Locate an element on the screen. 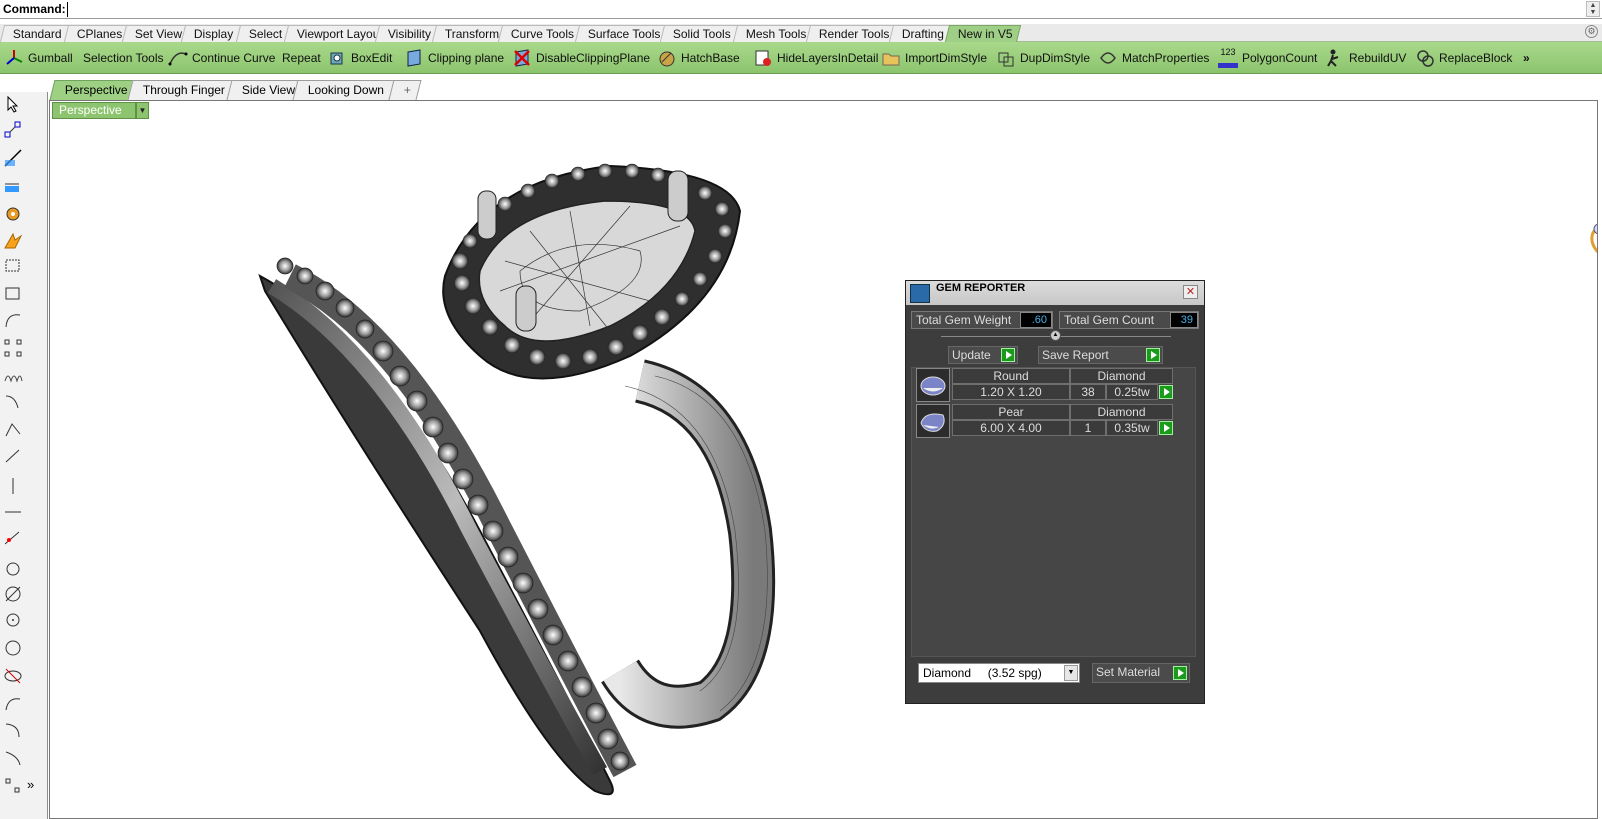 The image size is (1602, 819). polyline-points-icon is located at coordinates (13, 430).